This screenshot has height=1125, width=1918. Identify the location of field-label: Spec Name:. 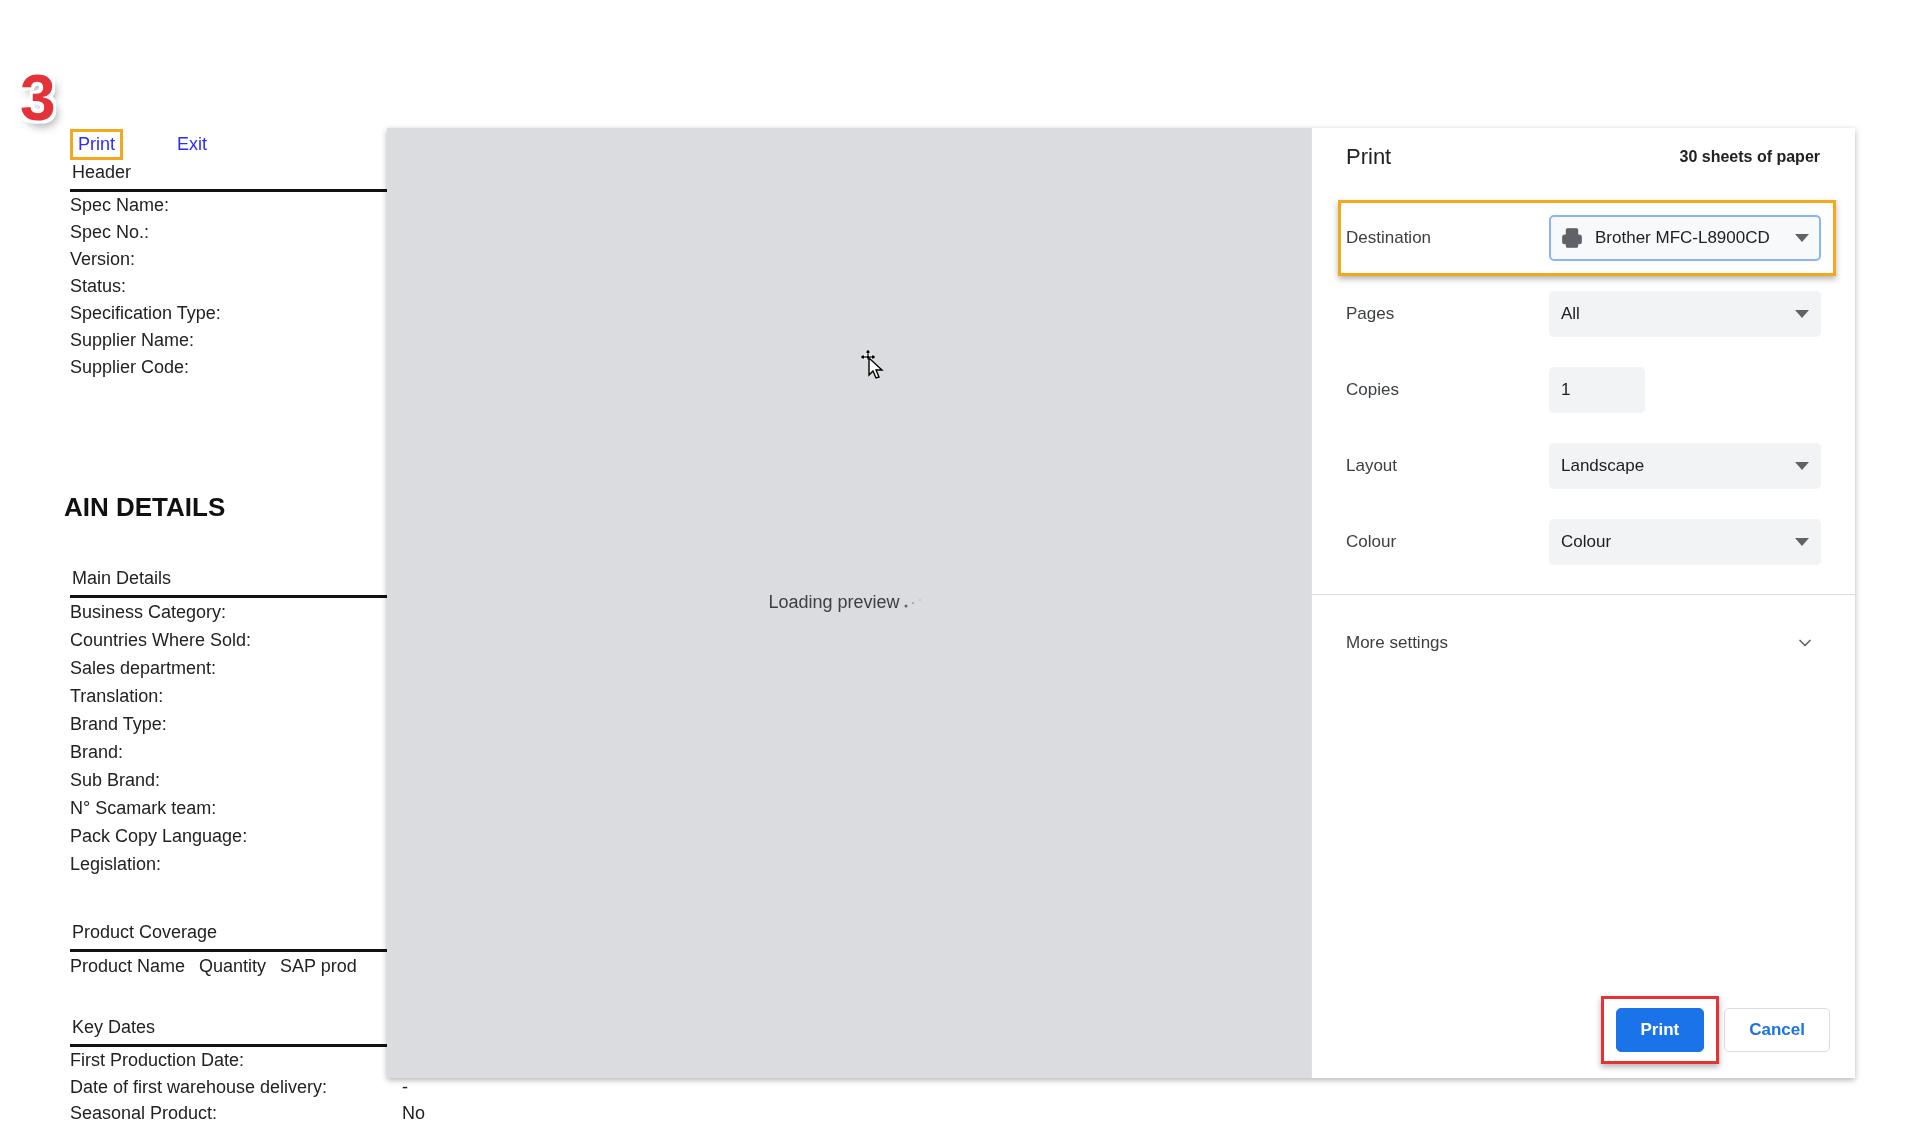
(120, 205).